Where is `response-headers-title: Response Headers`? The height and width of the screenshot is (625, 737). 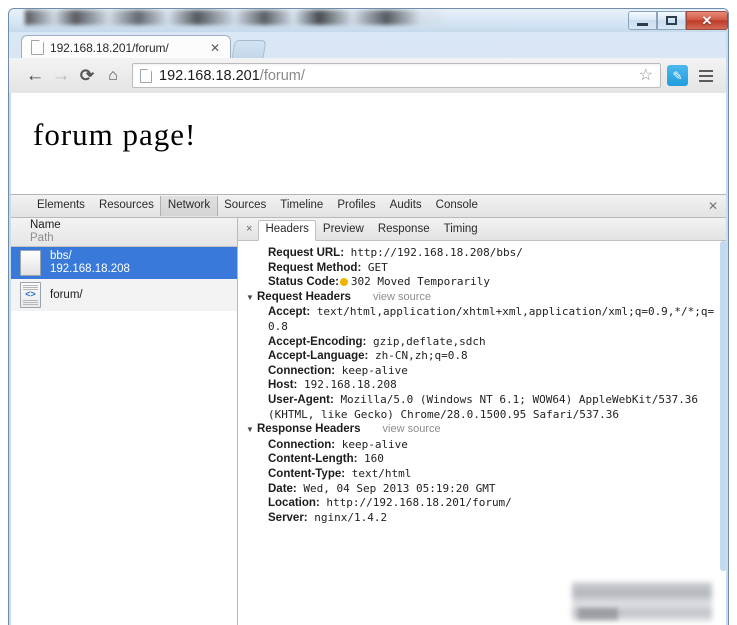
response-headers-title: Response Headers is located at coordinates (309, 429).